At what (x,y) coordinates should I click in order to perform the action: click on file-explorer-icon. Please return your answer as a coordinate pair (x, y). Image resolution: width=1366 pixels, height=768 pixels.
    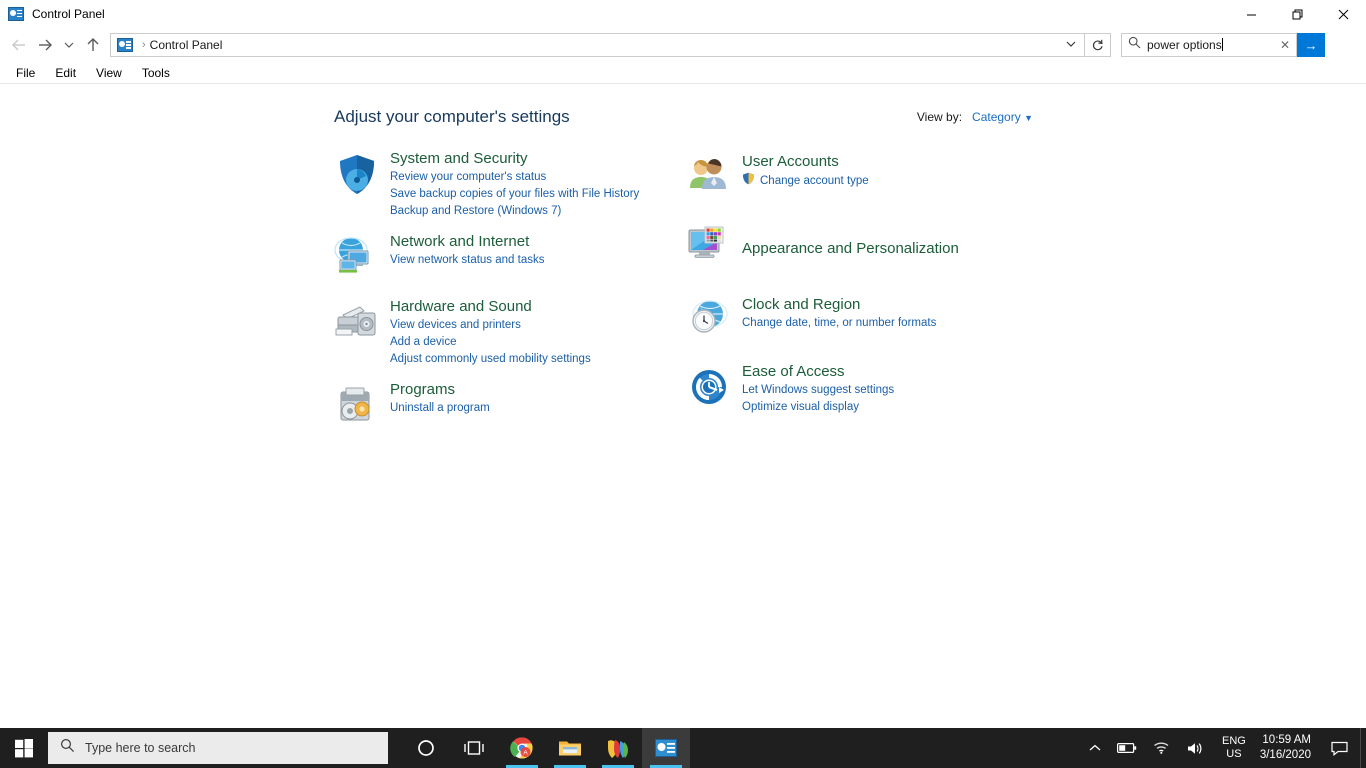
    Looking at the image, I should click on (570, 748).